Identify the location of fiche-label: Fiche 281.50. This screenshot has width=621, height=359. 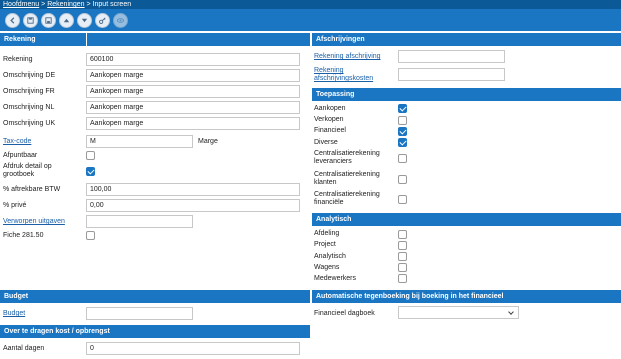
(23, 235).